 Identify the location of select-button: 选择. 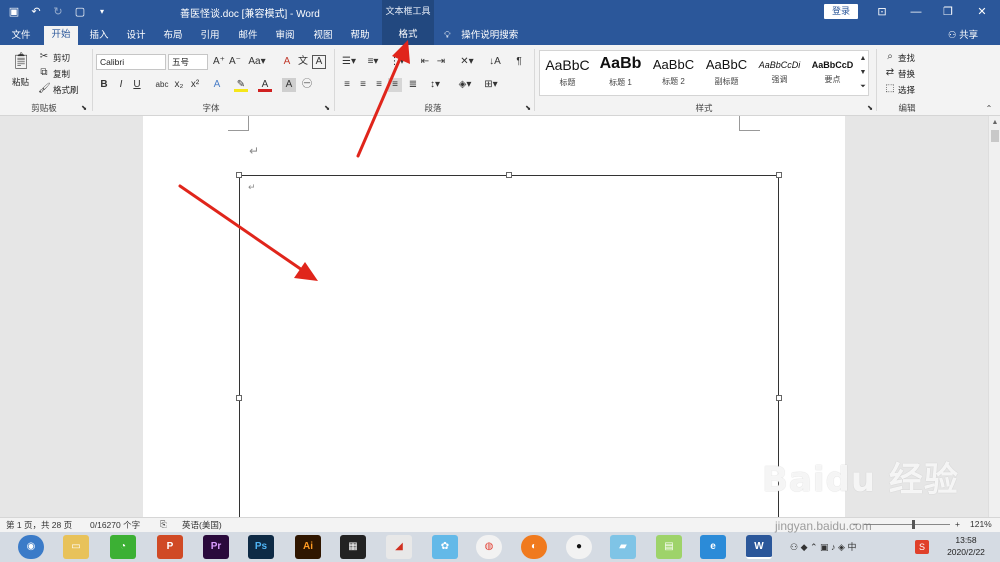
(906, 90).